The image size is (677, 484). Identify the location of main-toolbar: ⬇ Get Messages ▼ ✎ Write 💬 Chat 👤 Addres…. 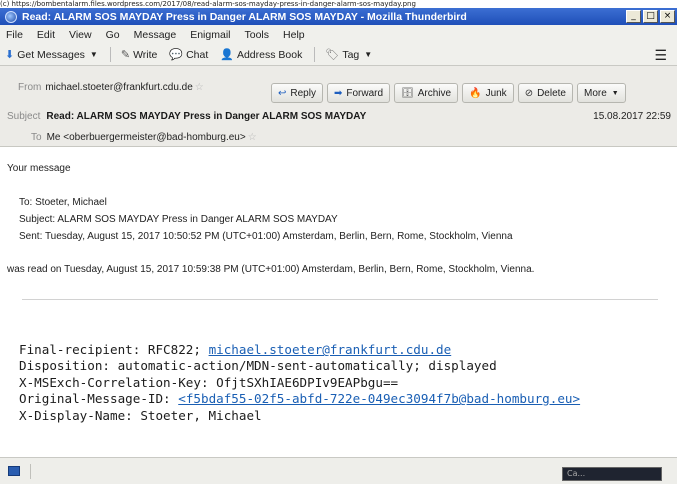
(338, 55).